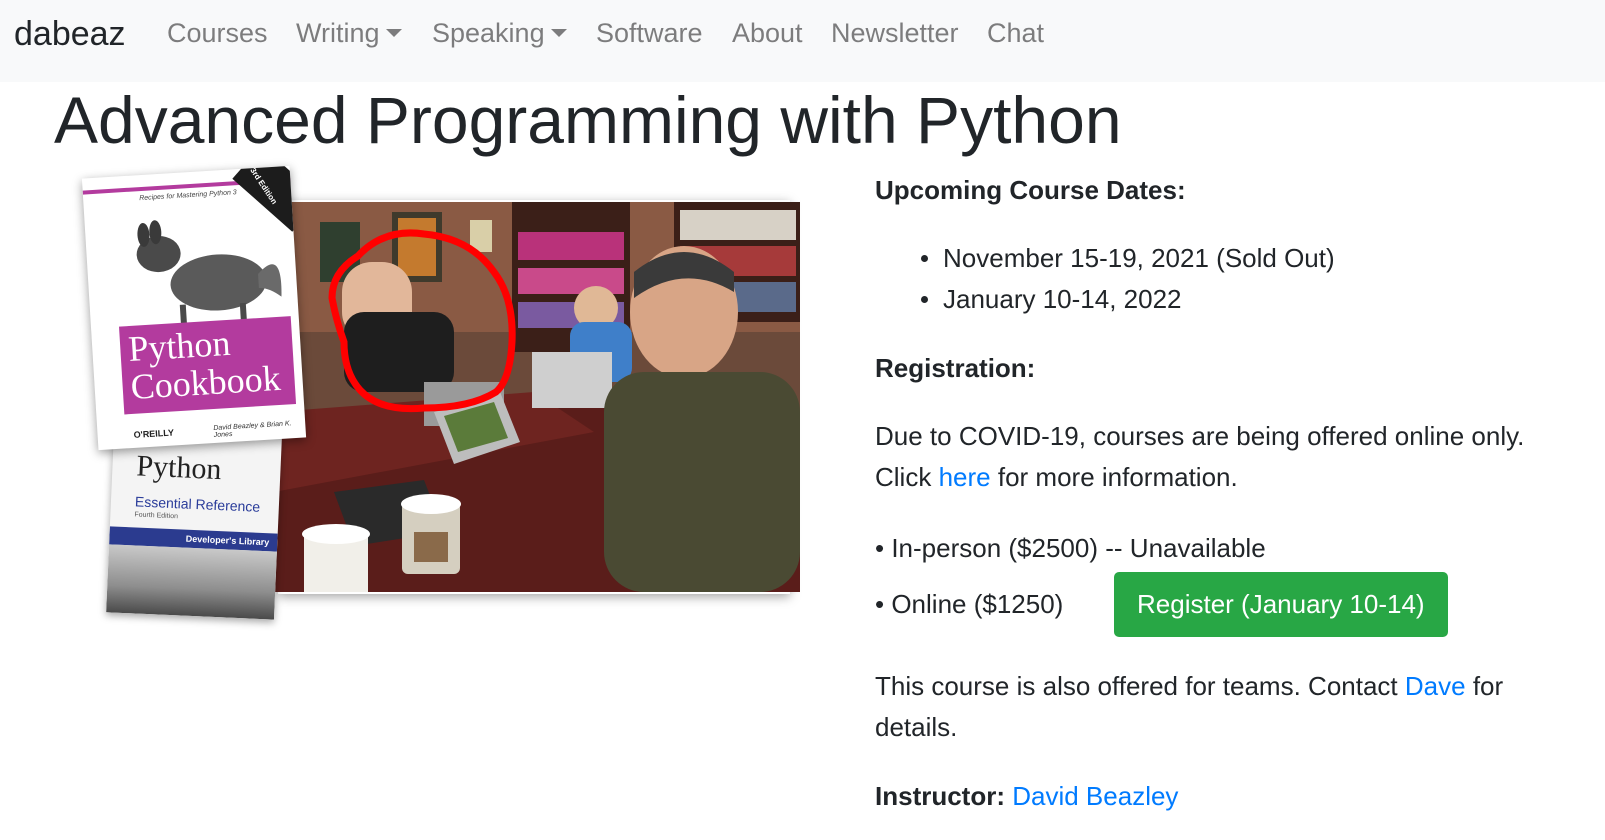 The image size is (1605, 840). Describe the element at coordinates (1128, 299) in the screenshot. I see `list-item: January 10-14, 2022` at that location.